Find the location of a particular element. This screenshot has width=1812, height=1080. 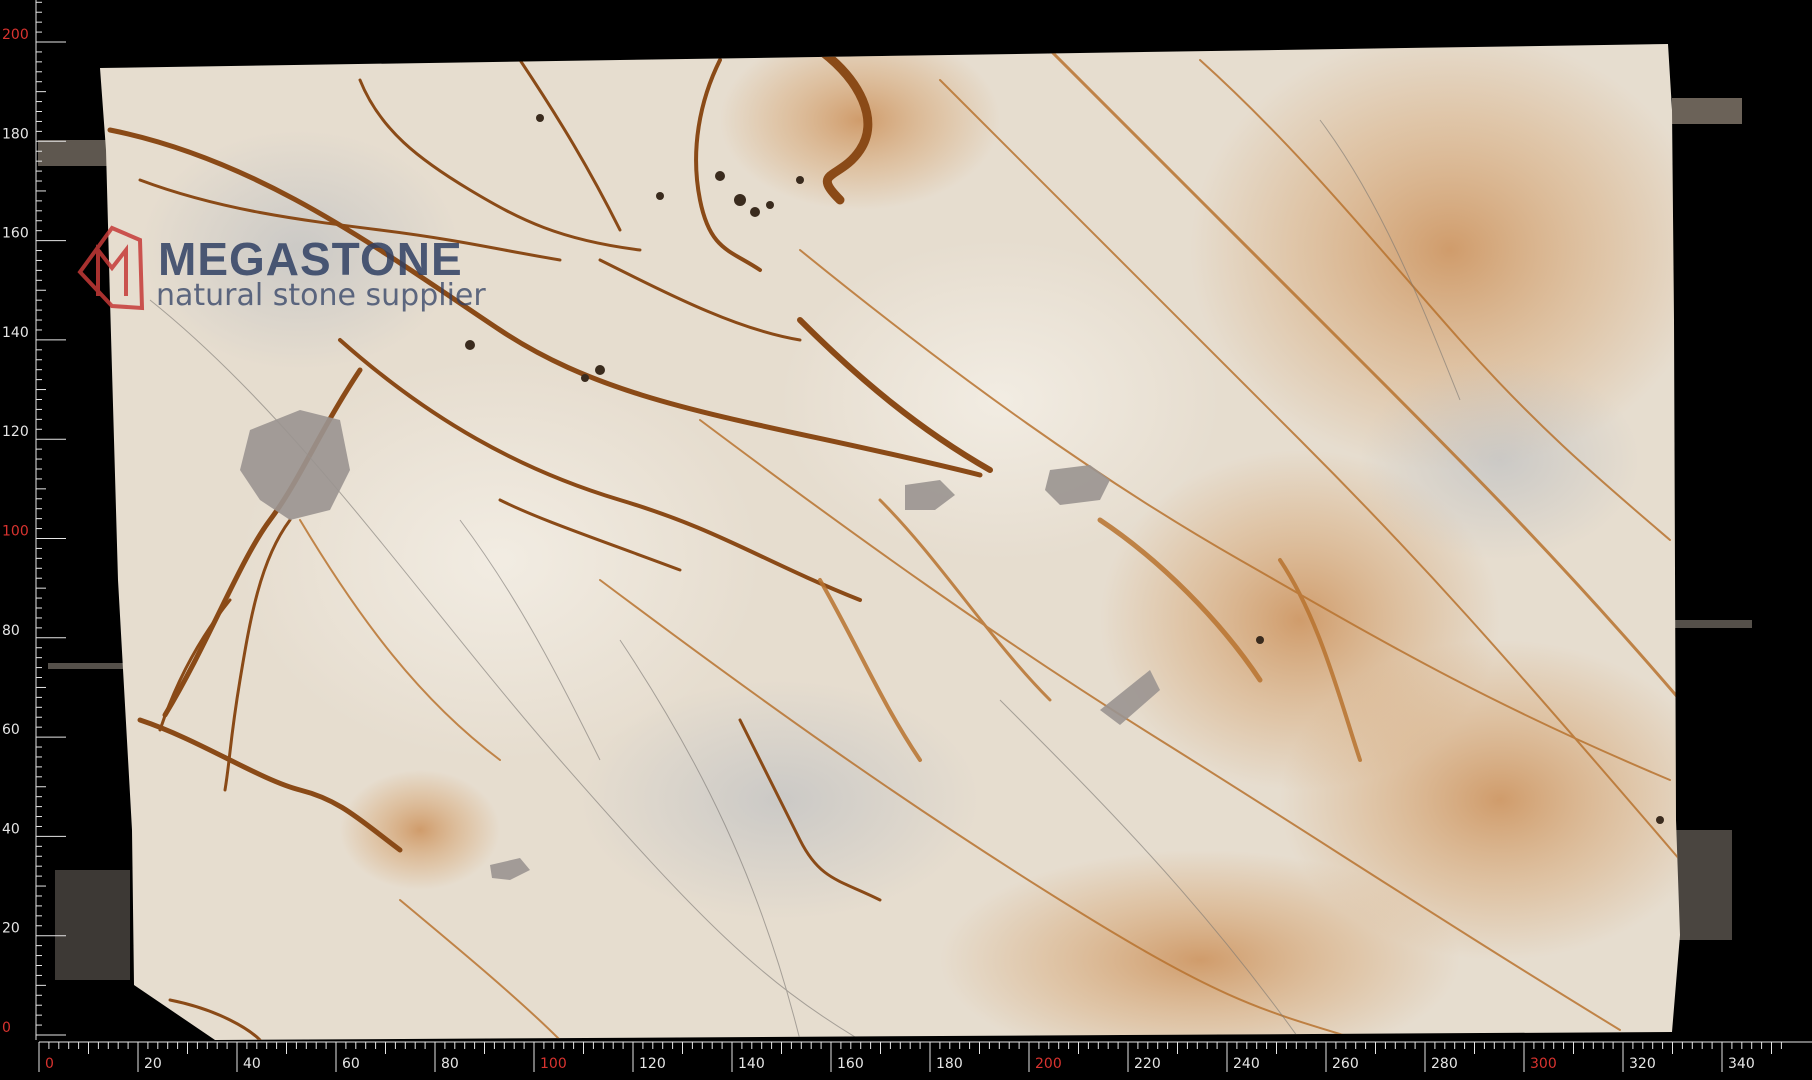

y-tick-label: 20 is located at coordinates (11, 929).